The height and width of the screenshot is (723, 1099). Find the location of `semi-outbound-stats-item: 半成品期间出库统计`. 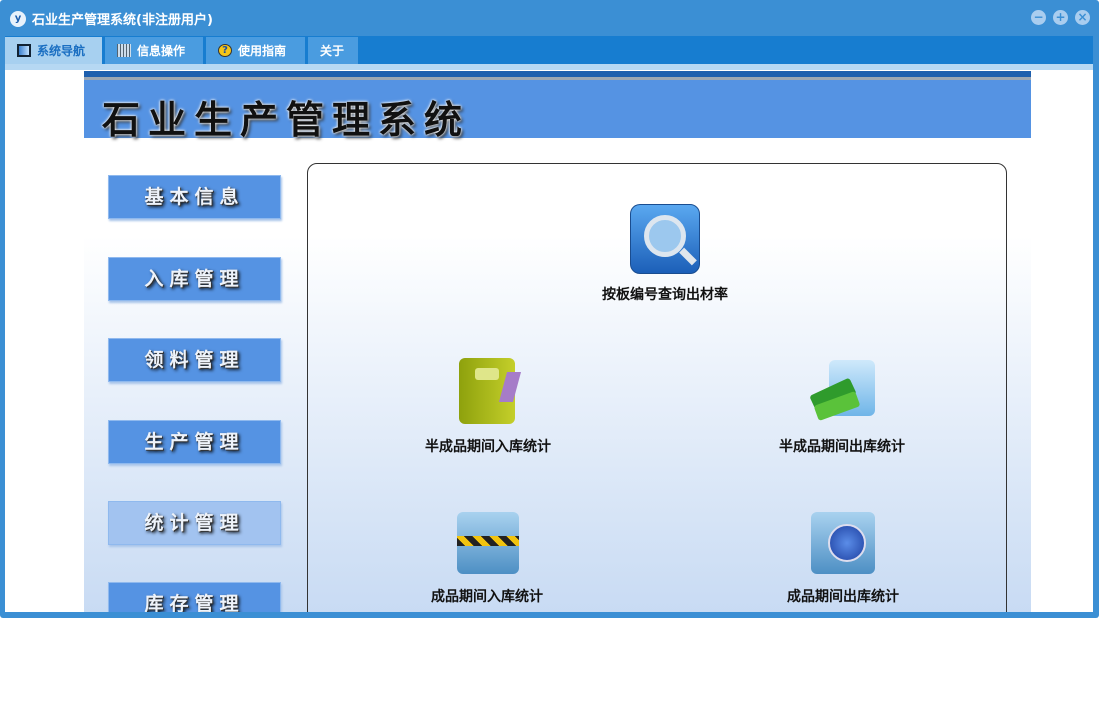

semi-outbound-stats-item: 半成品期间出库统计 is located at coordinates (842, 406).